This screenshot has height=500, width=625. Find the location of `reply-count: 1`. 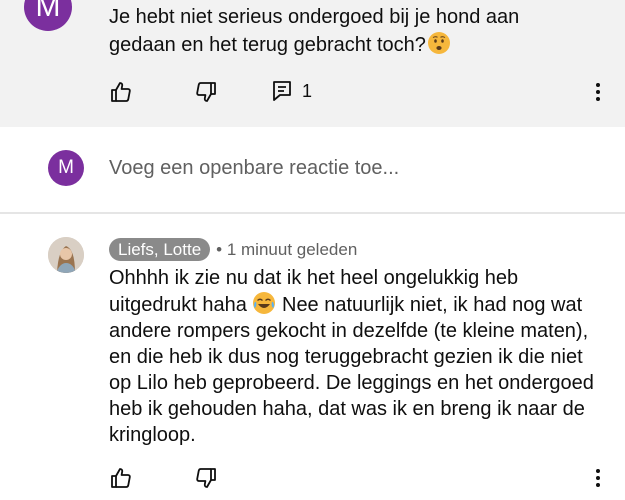

reply-count: 1 is located at coordinates (307, 90).